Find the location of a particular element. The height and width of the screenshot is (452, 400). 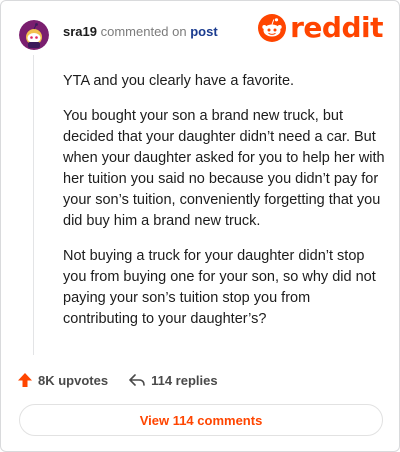

reply-button: 114 replies is located at coordinates (173, 380).